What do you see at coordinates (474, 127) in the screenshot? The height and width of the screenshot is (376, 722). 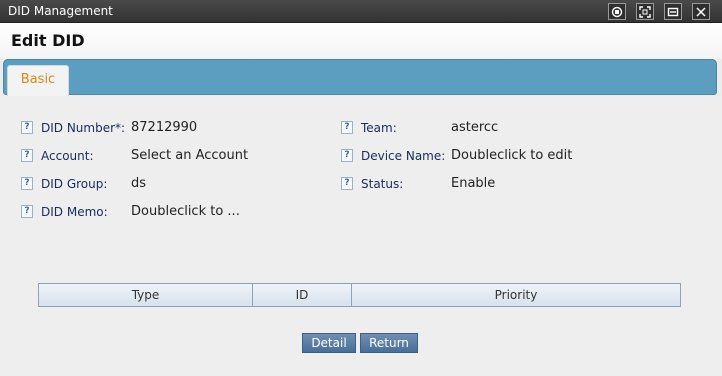 I see `team-value: astercc` at bounding box center [474, 127].